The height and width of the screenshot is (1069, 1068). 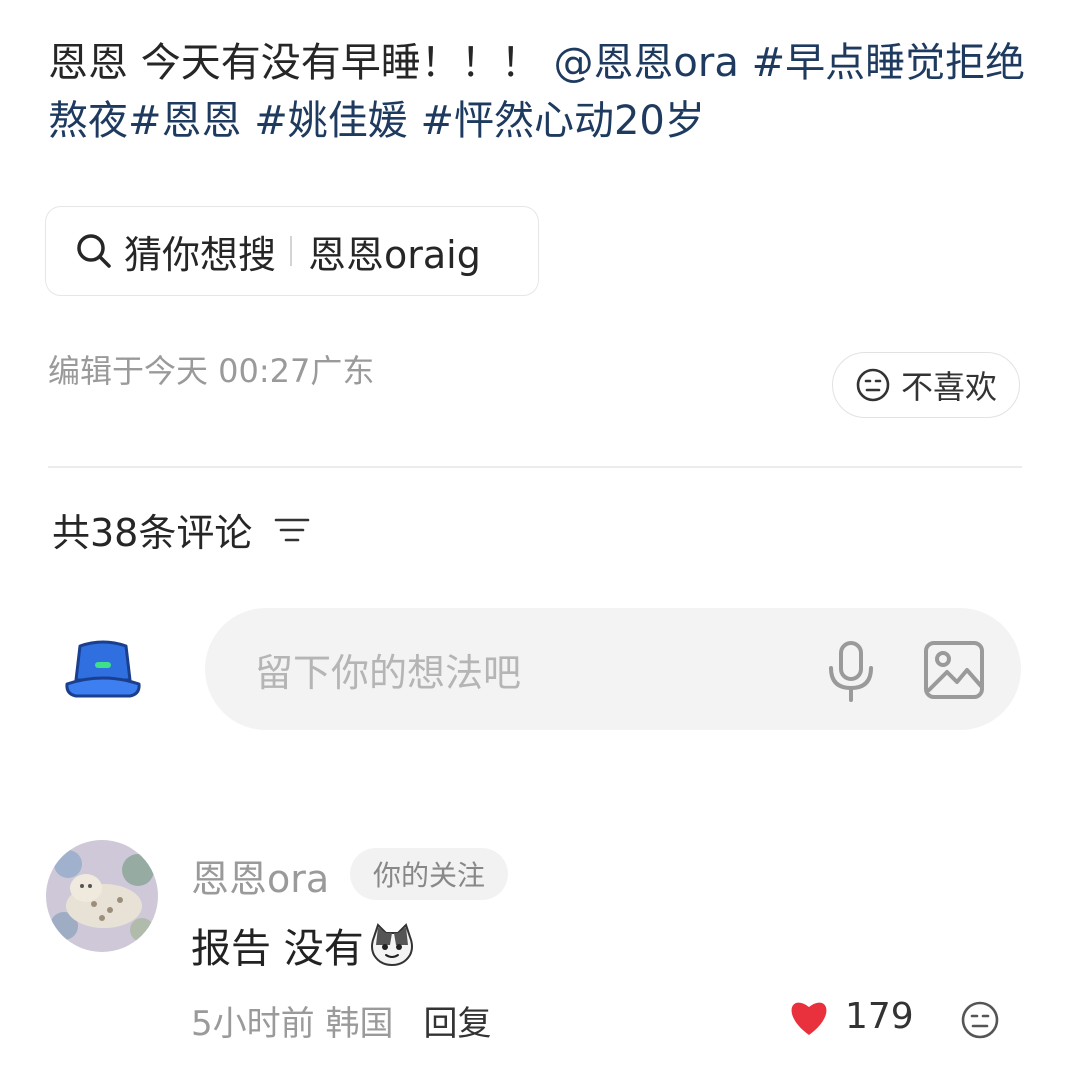 What do you see at coordinates (613, 669) in the screenshot?
I see `comment-input: 留下你的想法吧` at bounding box center [613, 669].